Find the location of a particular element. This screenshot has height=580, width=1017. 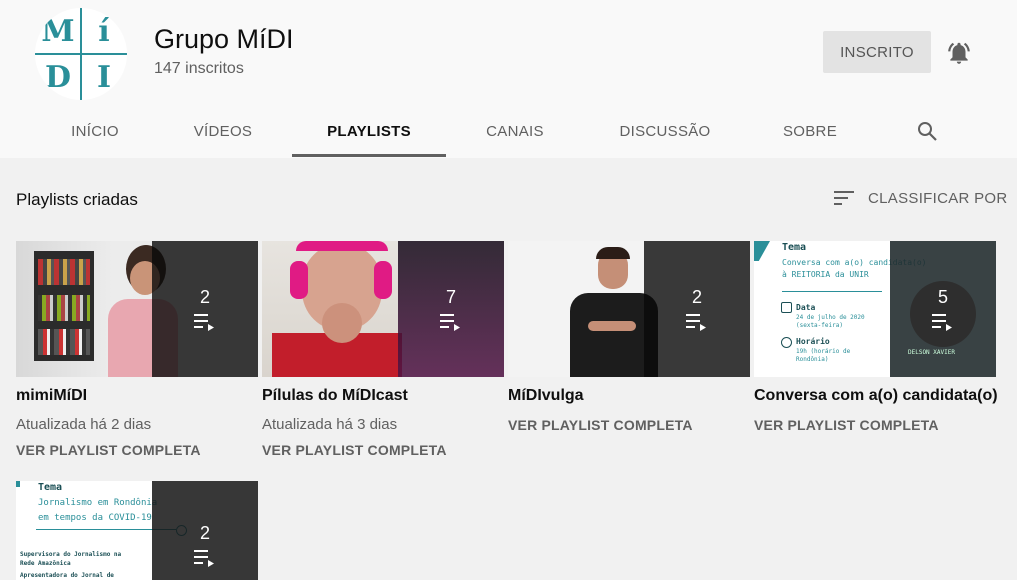

slide-role: Rede Amazônica is located at coordinates (45, 563).